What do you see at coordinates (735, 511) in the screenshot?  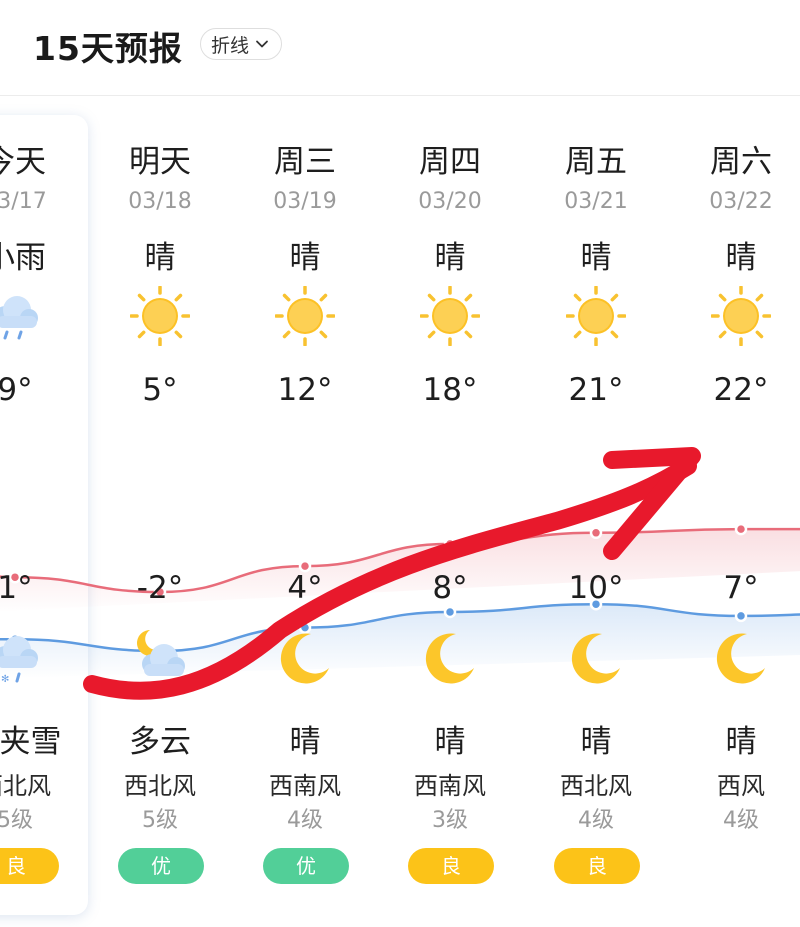 I see `day-column: 周六 03/22 晴 22° 7° 晴西风 4级` at bounding box center [735, 511].